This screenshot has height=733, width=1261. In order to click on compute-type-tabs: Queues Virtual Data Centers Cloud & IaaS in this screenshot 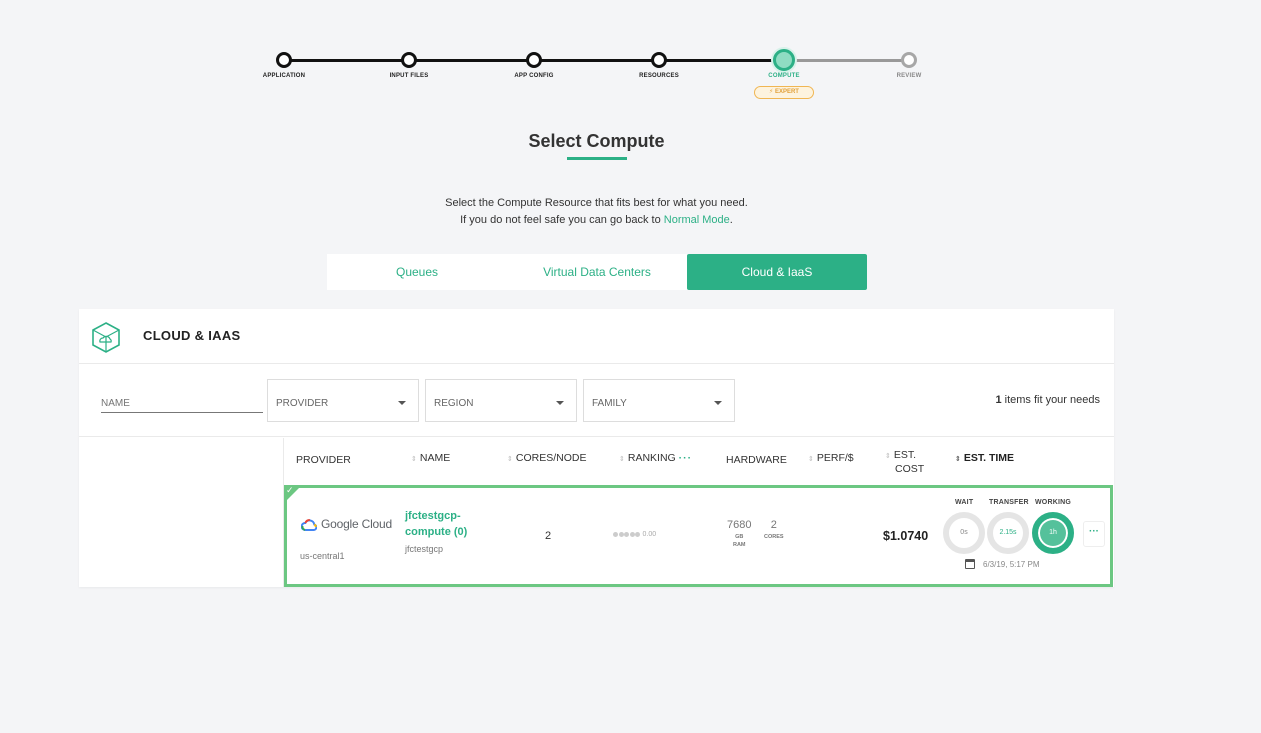, I will do `click(597, 272)`.